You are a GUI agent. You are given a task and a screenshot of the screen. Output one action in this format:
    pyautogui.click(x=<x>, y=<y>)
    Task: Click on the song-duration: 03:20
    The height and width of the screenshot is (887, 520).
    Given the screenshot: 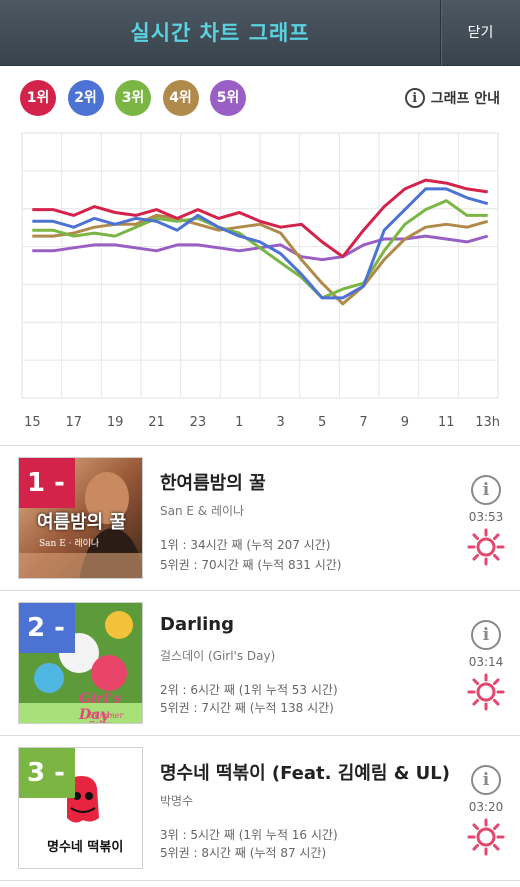 What is the action you would take?
    pyautogui.click(x=486, y=807)
    